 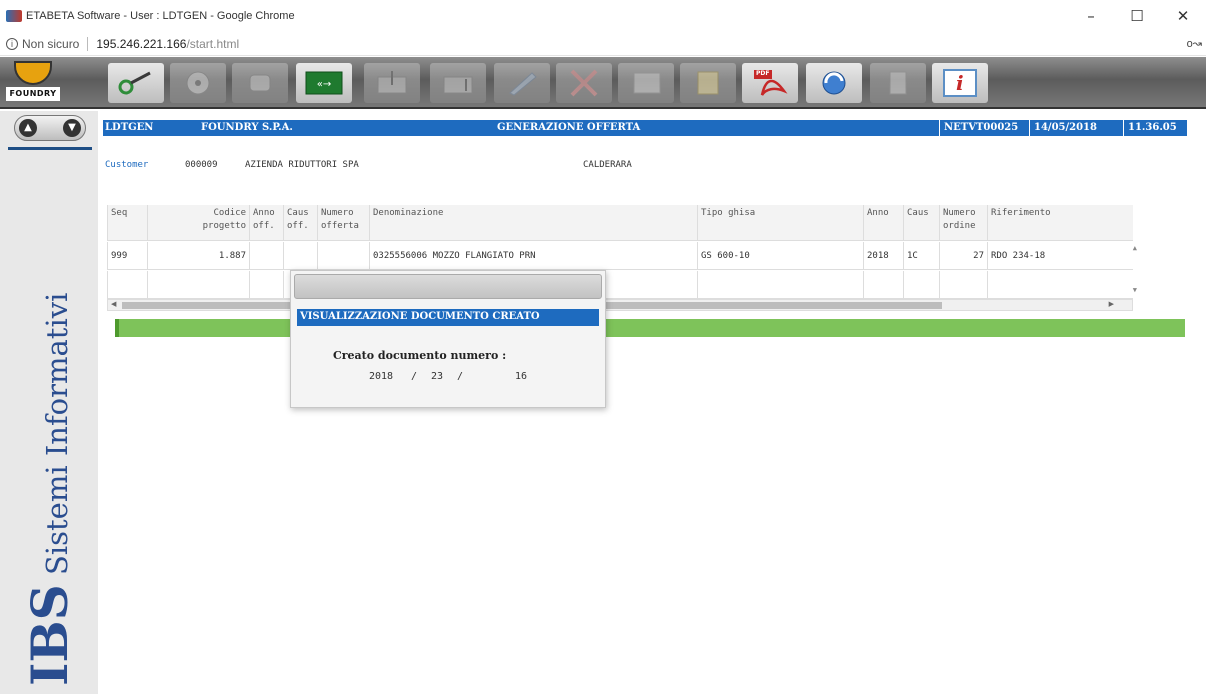 I want to click on col-codice: Codice progetto, so click(x=198, y=223).